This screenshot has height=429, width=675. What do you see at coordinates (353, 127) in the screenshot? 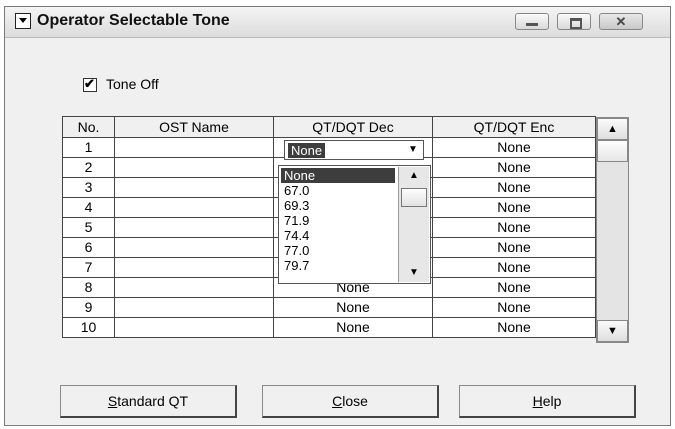
I see `header-dec: QT/DQT Dec` at bounding box center [353, 127].